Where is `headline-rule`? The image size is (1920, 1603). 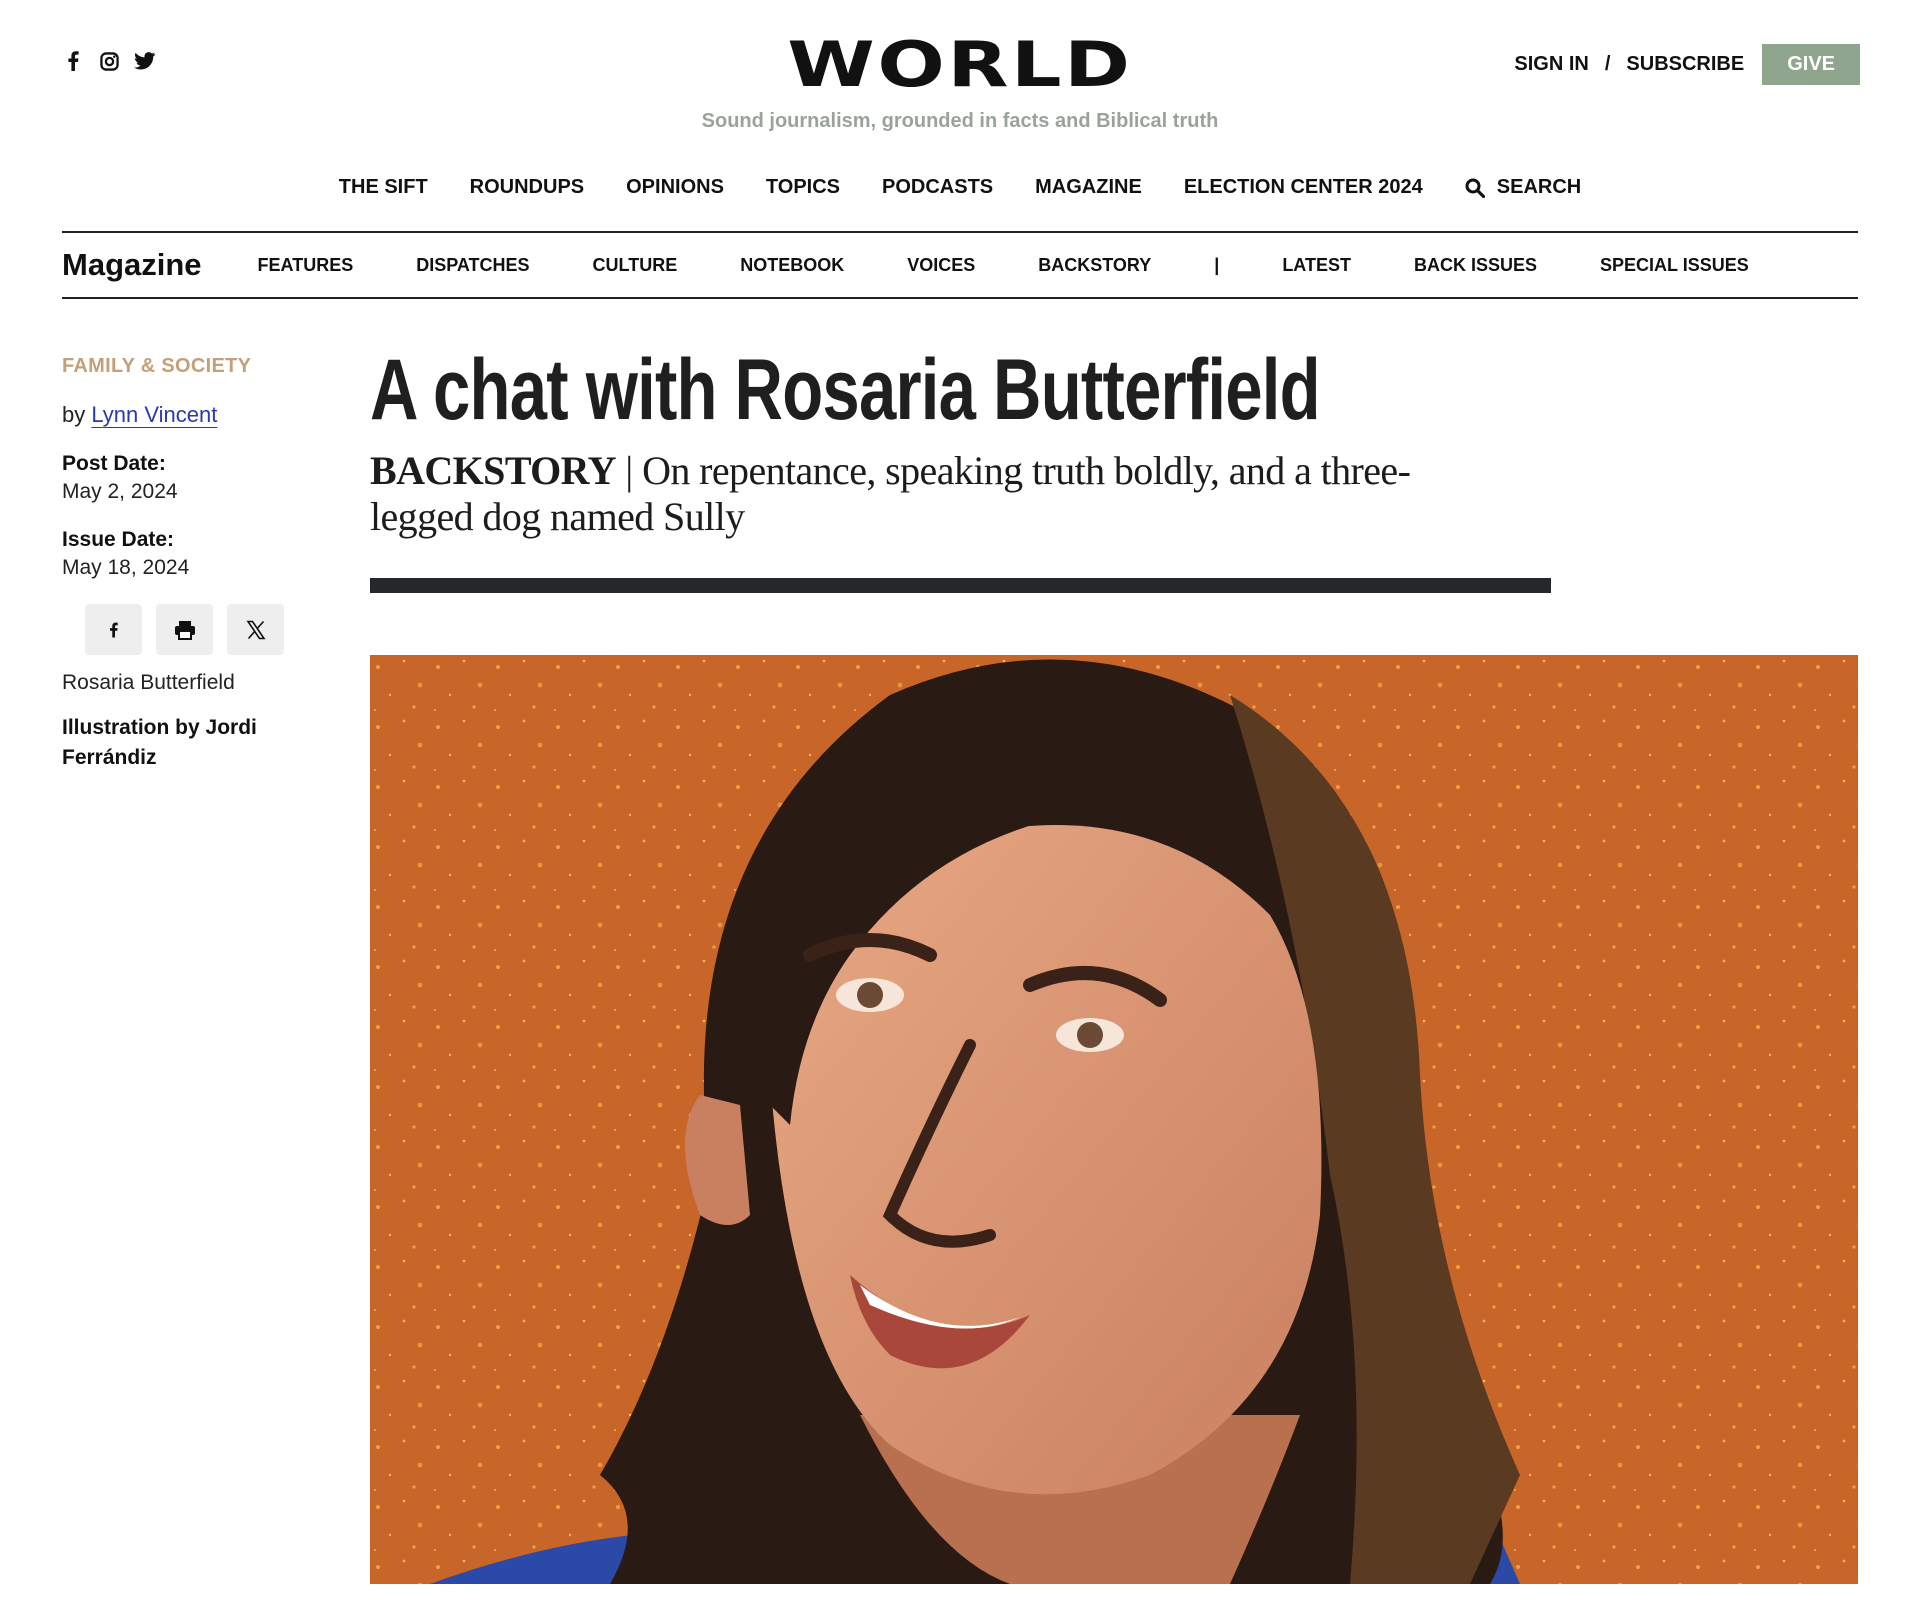
headline-rule is located at coordinates (960, 585).